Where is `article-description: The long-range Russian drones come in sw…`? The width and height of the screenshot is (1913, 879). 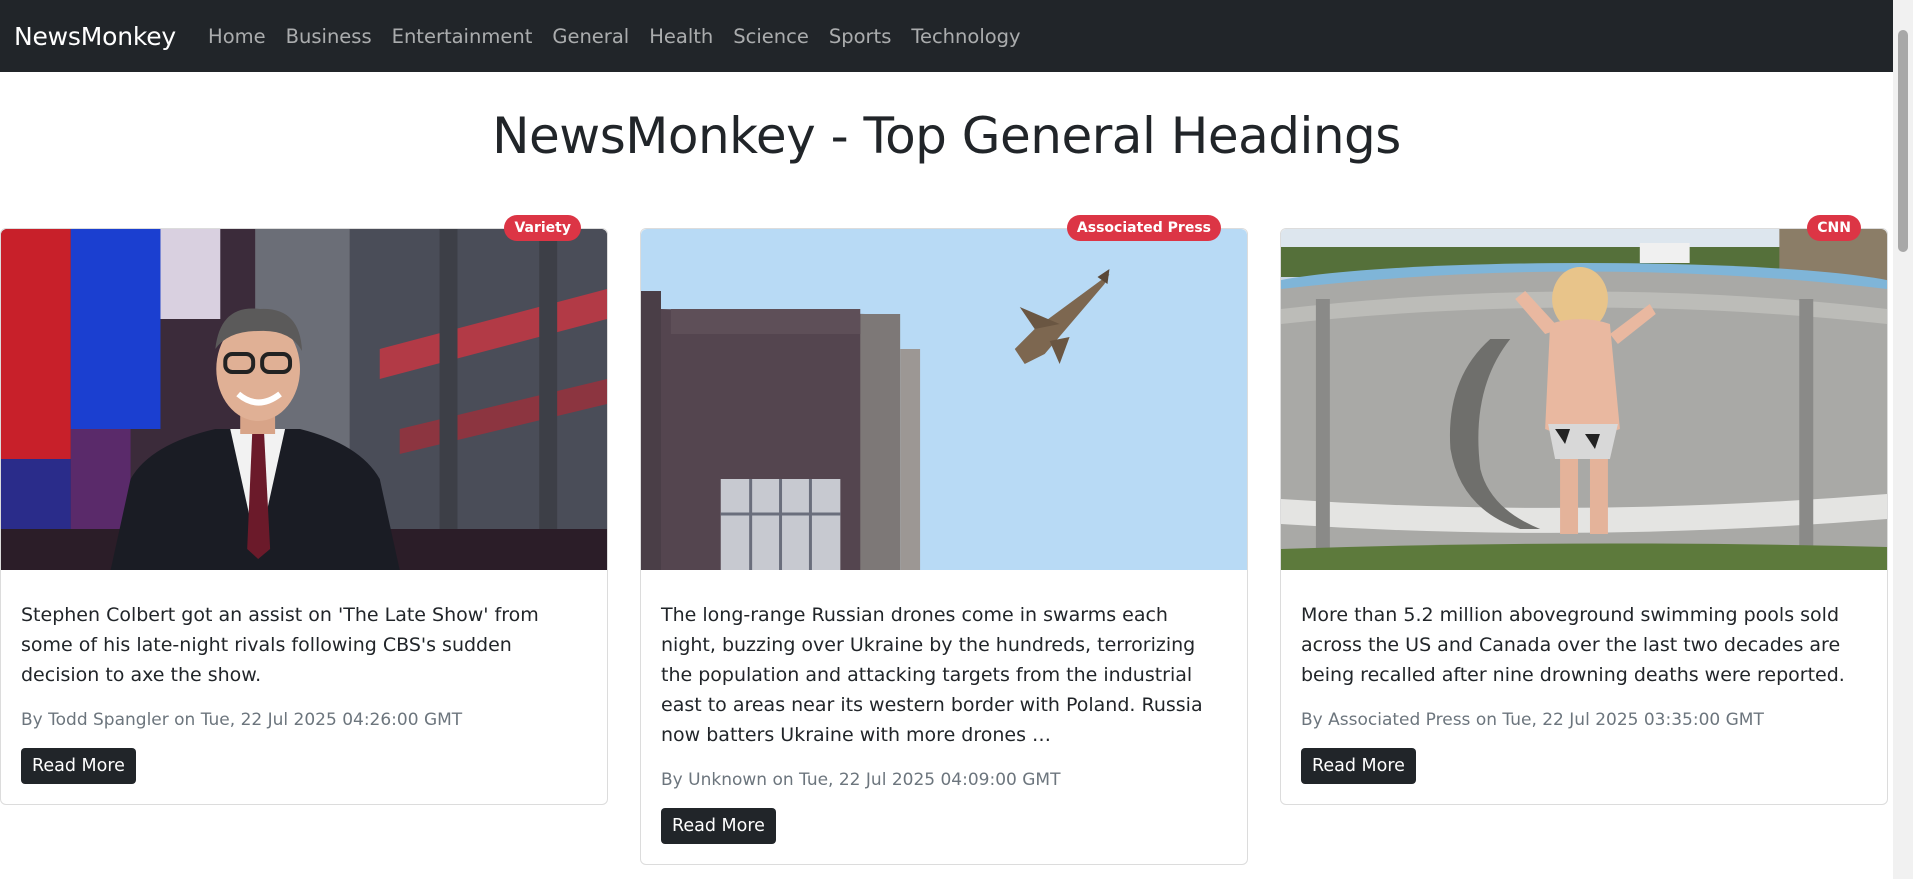 article-description: The long-range Russian drones come in sw… is located at coordinates (932, 675).